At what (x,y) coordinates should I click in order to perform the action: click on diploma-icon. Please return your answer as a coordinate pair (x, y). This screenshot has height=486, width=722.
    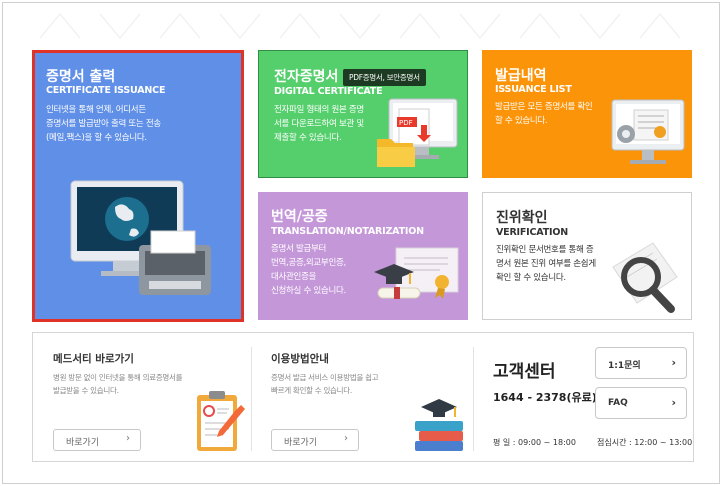
    Looking at the image, I should click on (416, 273).